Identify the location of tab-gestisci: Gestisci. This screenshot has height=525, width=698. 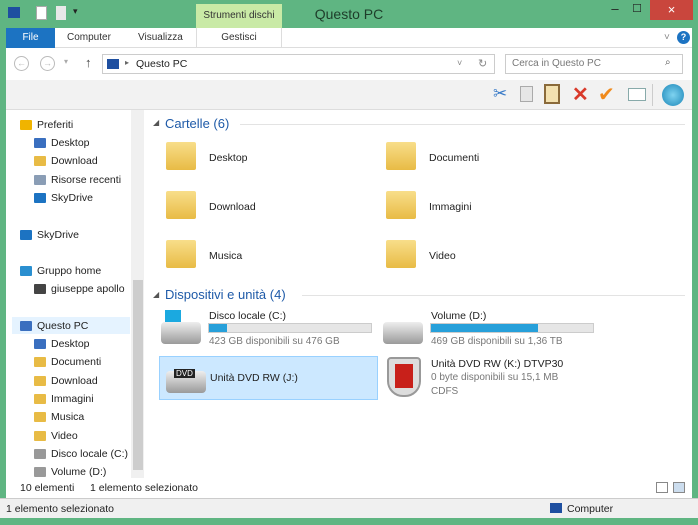
(239, 38).